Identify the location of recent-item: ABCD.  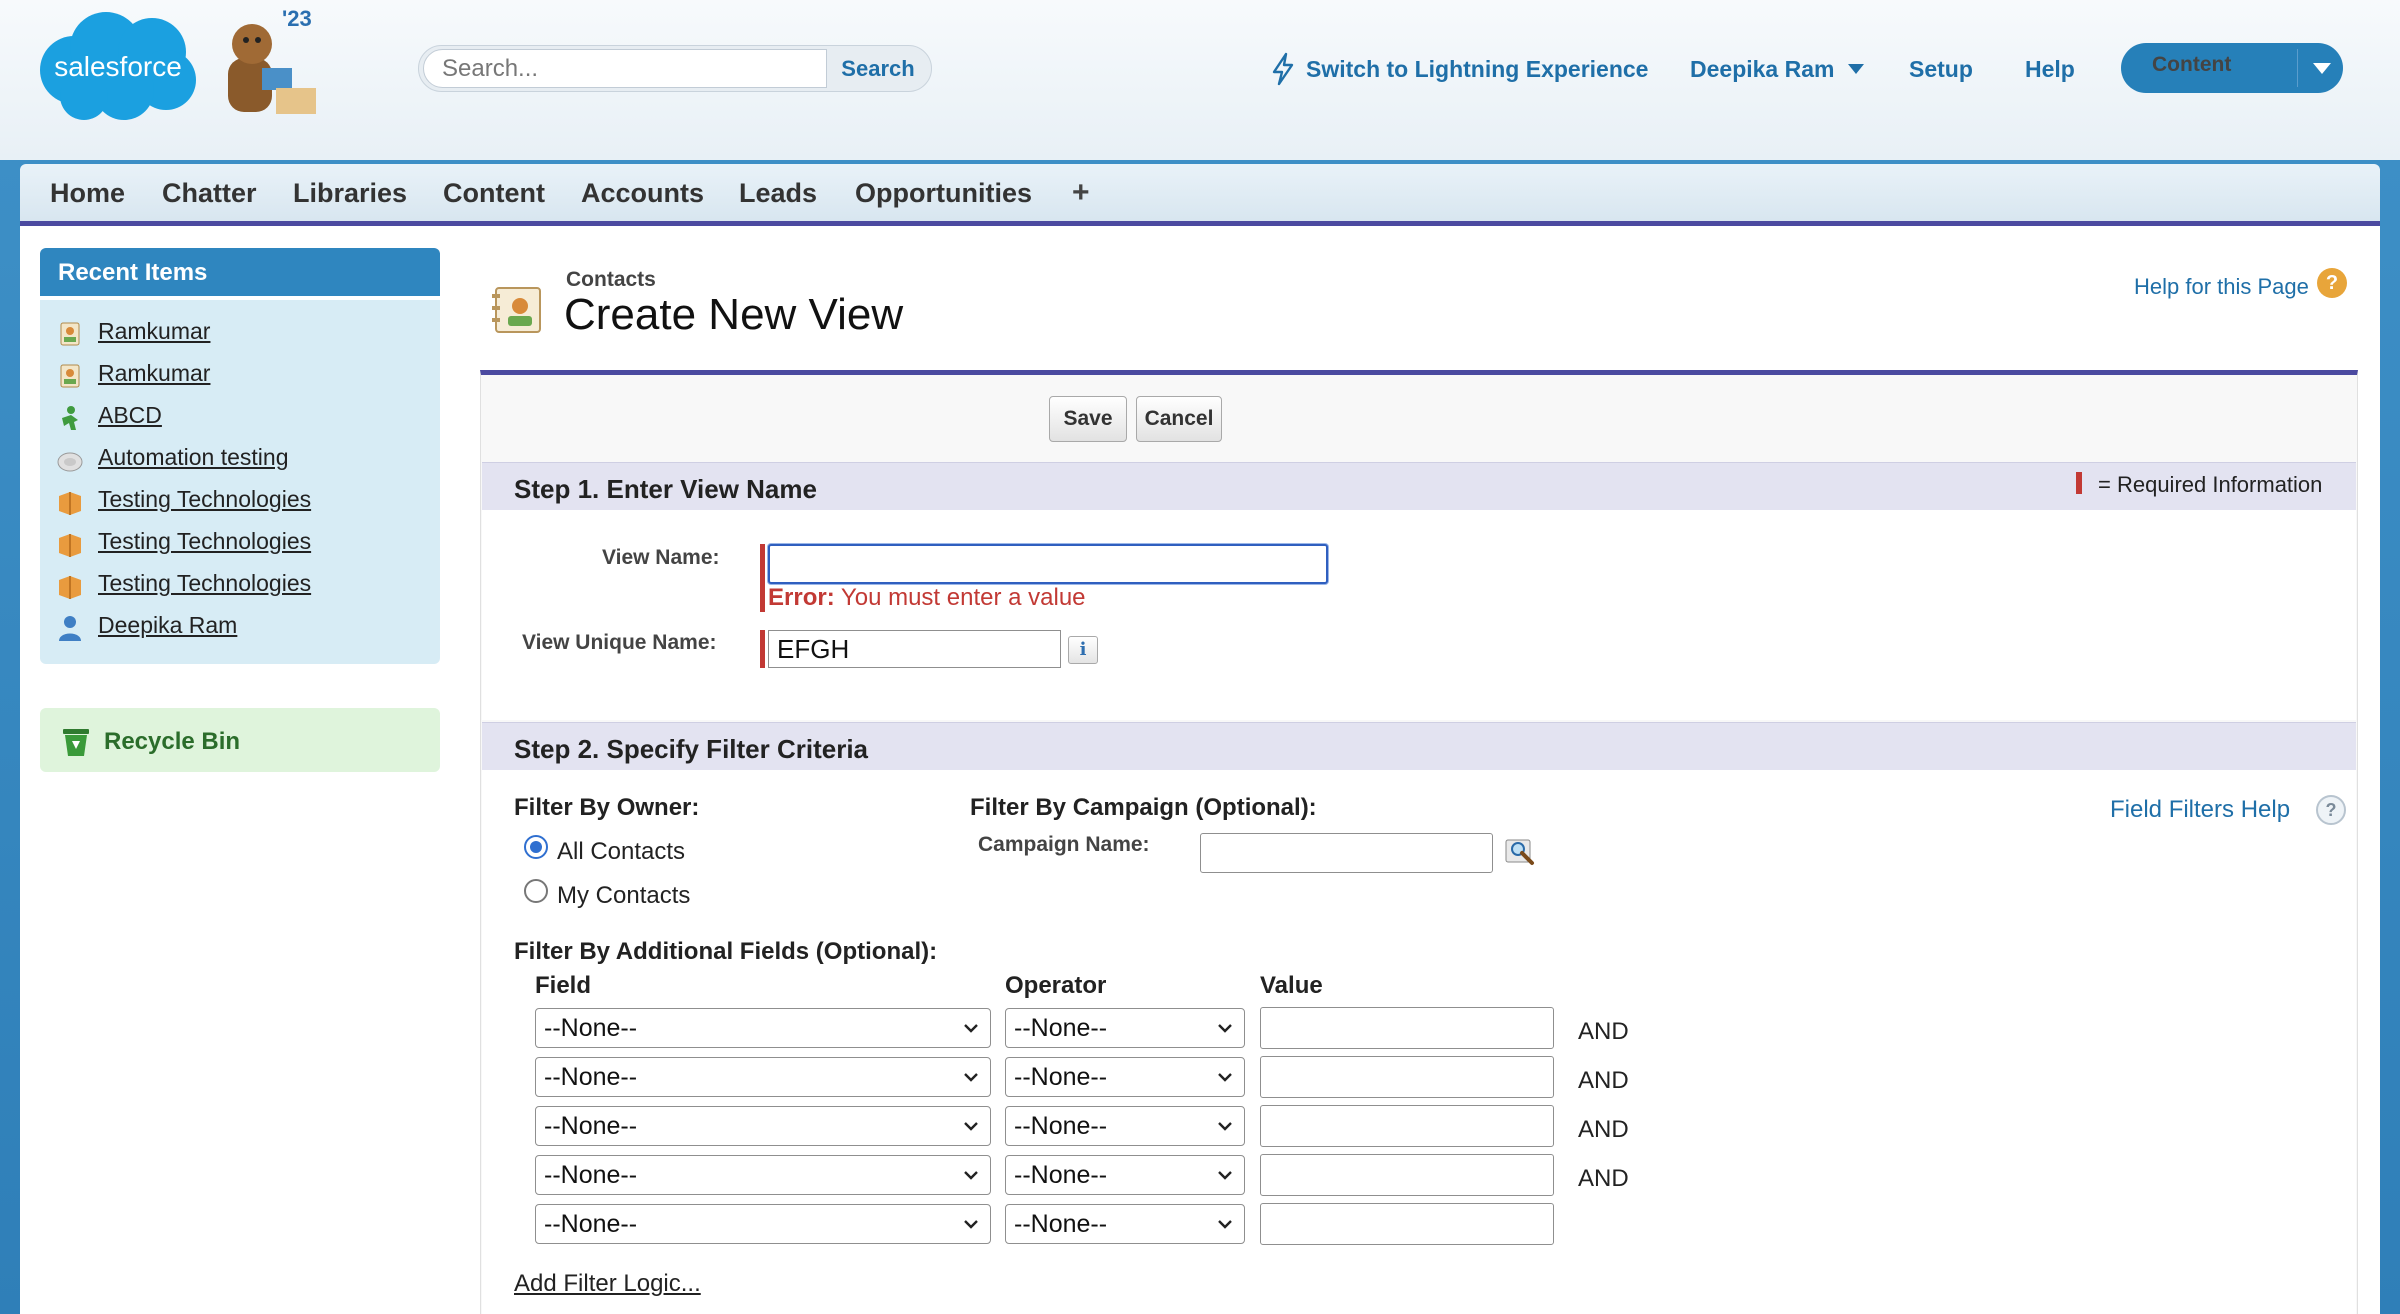
(240, 418).